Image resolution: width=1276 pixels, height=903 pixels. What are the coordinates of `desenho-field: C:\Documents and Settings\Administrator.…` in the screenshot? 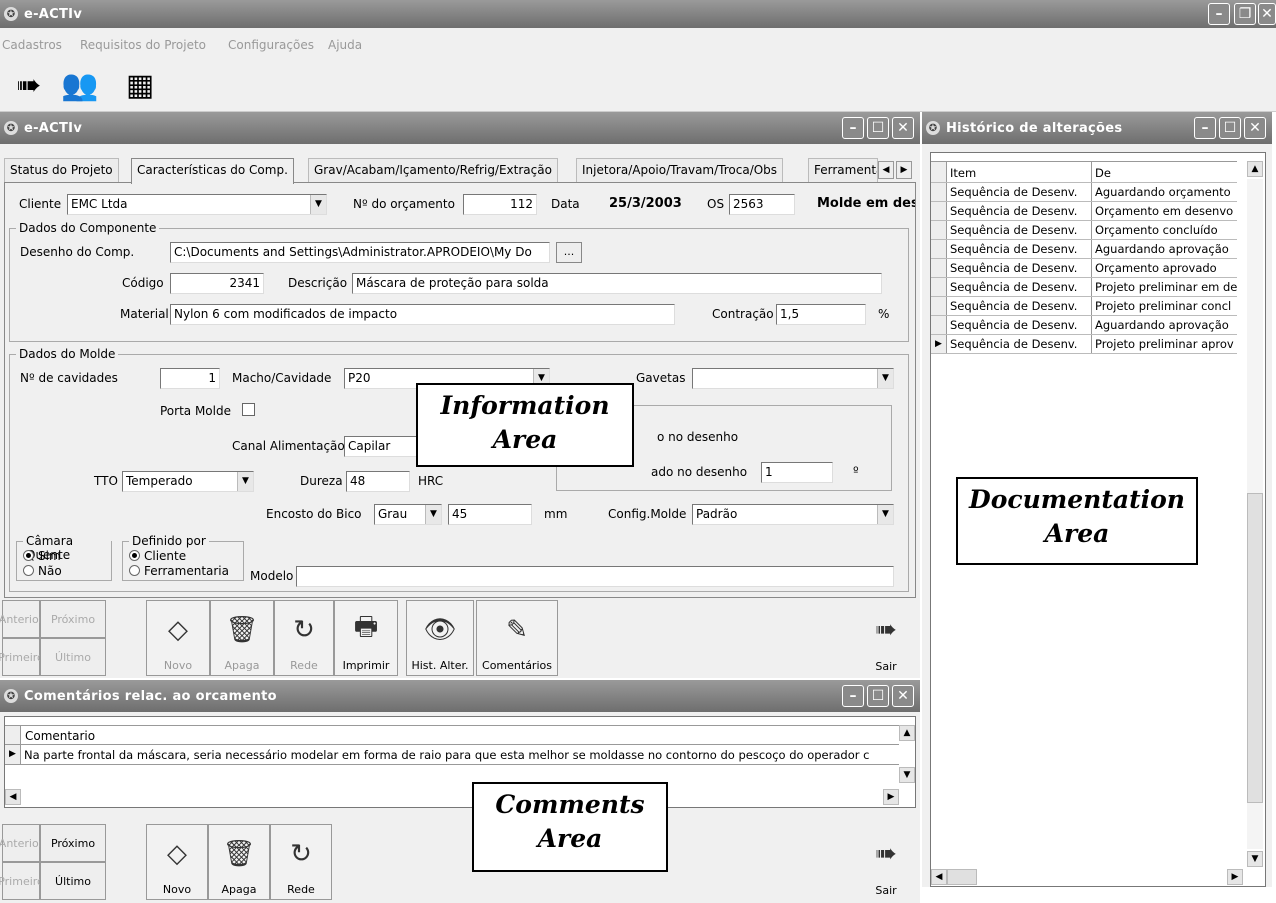 It's located at (360, 252).